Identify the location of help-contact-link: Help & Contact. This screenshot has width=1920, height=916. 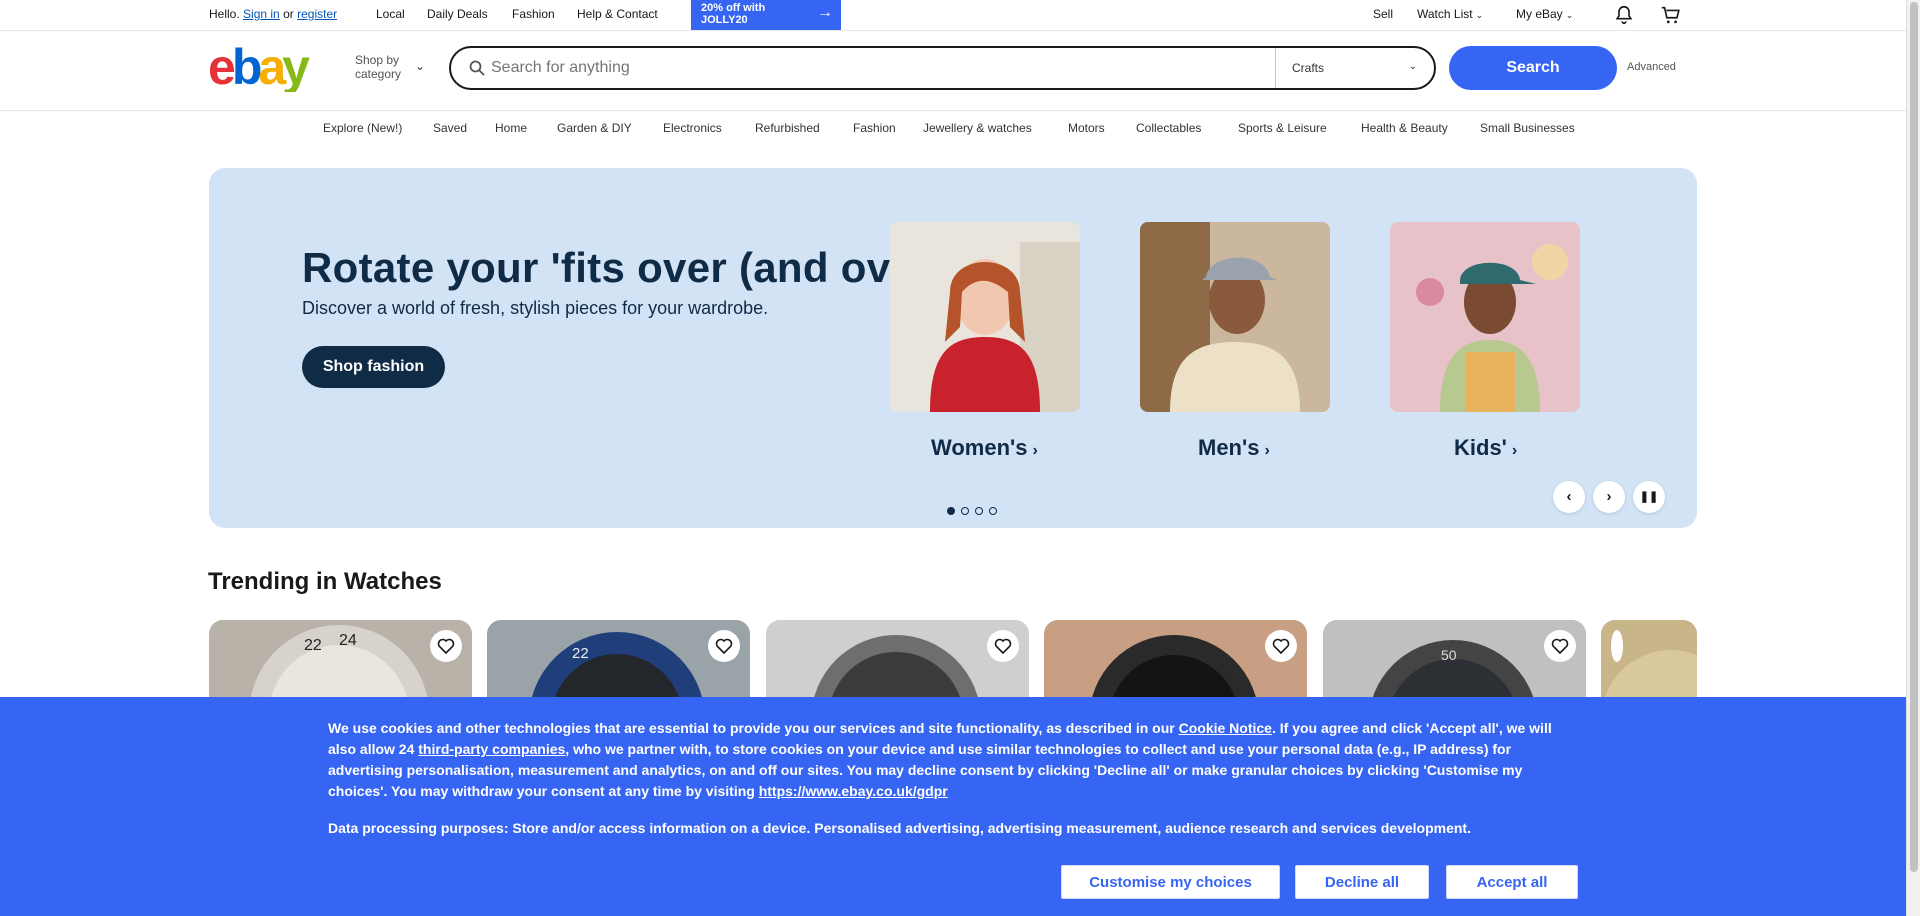
(617, 14).